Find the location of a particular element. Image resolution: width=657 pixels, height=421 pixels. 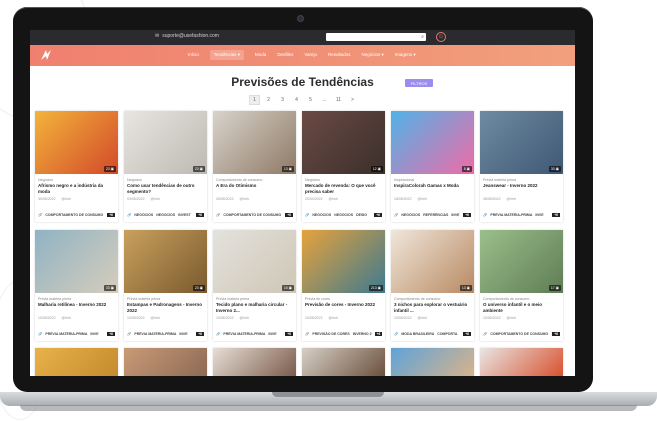

nav-item: Desfiles is located at coordinates (285, 56).